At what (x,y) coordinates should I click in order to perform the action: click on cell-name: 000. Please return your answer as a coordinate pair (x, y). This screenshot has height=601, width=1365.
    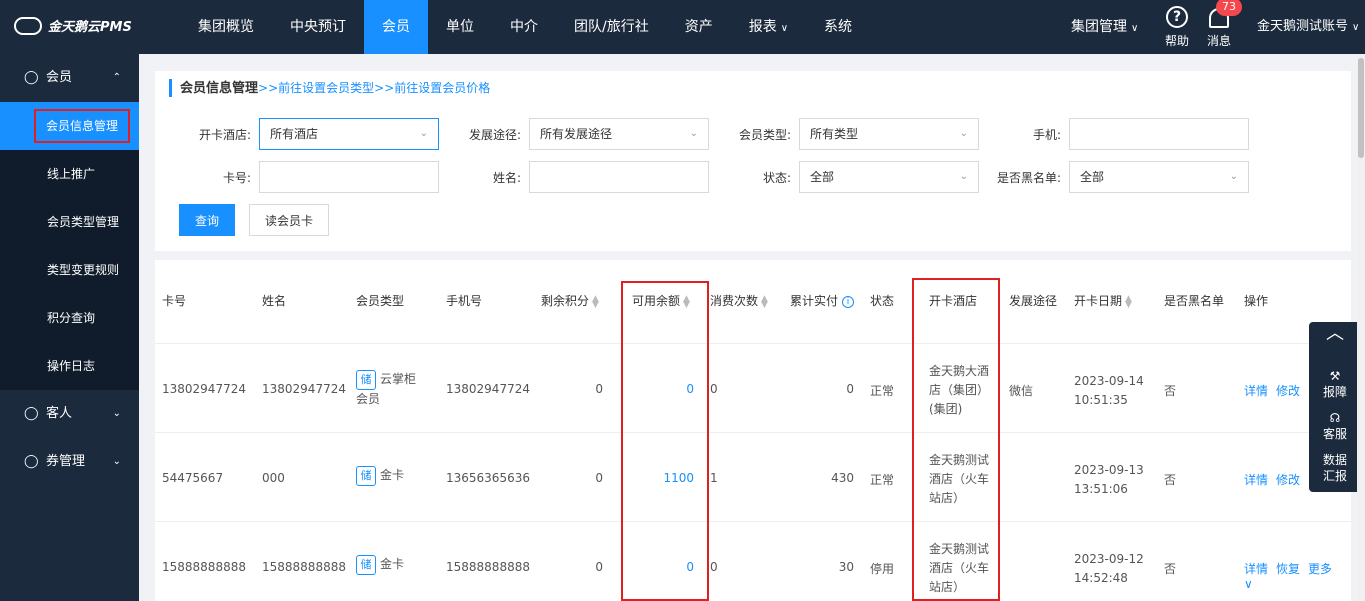
    Looking at the image, I should click on (273, 478).